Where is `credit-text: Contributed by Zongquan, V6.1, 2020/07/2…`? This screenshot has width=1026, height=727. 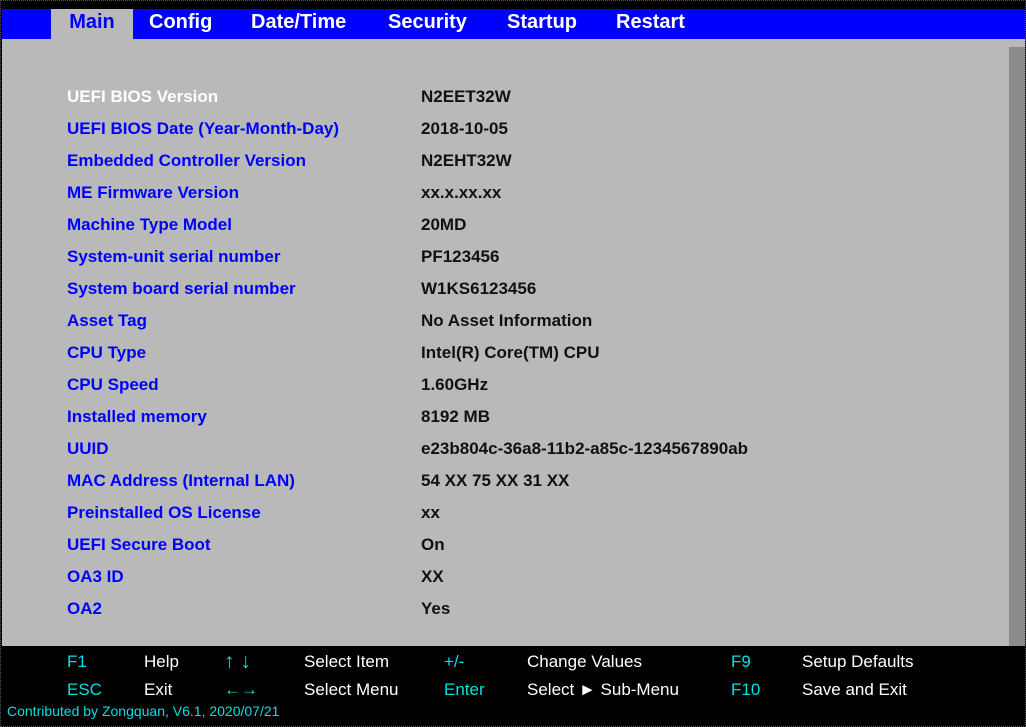 credit-text: Contributed by Zongquan, V6.1, 2020/07/2… is located at coordinates (143, 711).